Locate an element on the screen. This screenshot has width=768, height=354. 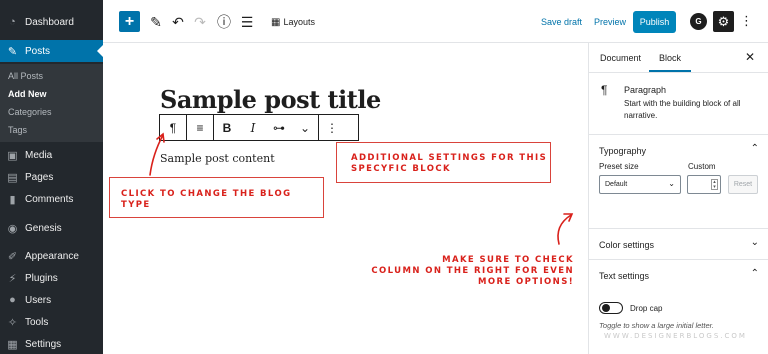
block-toolbar: ¶ ≡ B I ⊶ ⌄ ⋮ is located at coordinates (259, 127).